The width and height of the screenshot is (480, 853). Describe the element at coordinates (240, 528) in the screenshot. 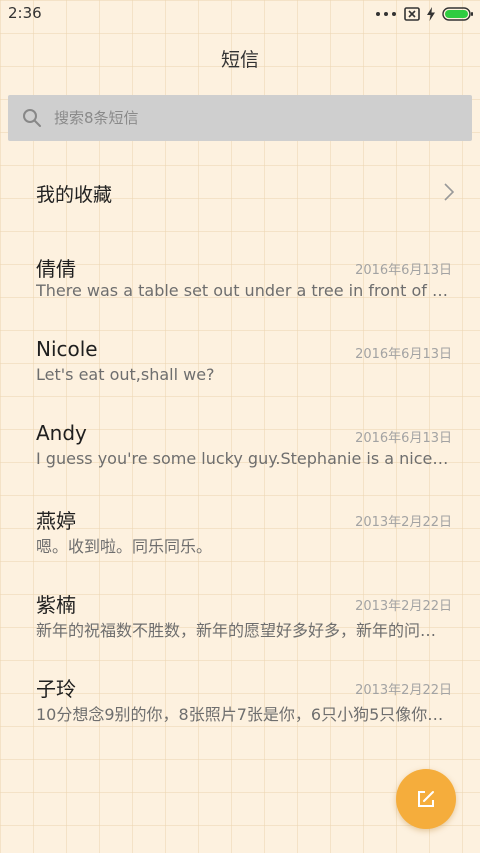

I see `conversation-item: 燕婷 2013年2月22日 嗯。收到啦。同乐同乐。` at that location.